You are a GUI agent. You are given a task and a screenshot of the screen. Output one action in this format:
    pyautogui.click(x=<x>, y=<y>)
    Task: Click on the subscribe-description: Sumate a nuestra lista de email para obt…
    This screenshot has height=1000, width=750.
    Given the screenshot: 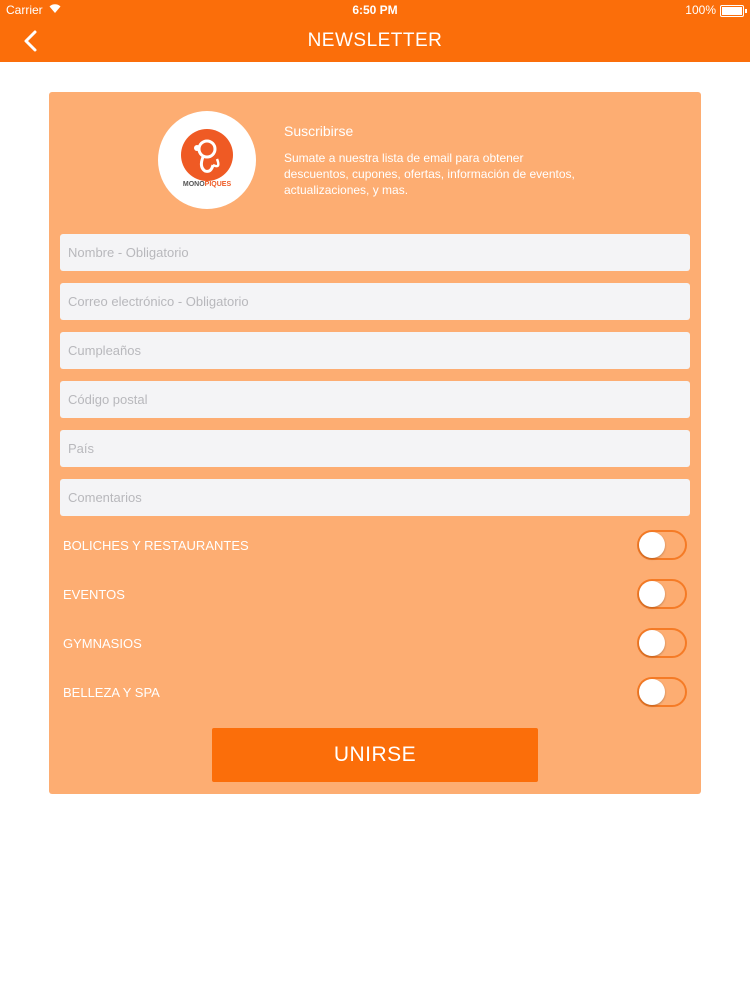 What is the action you would take?
    pyautogui.click(x=429, y=174)
    